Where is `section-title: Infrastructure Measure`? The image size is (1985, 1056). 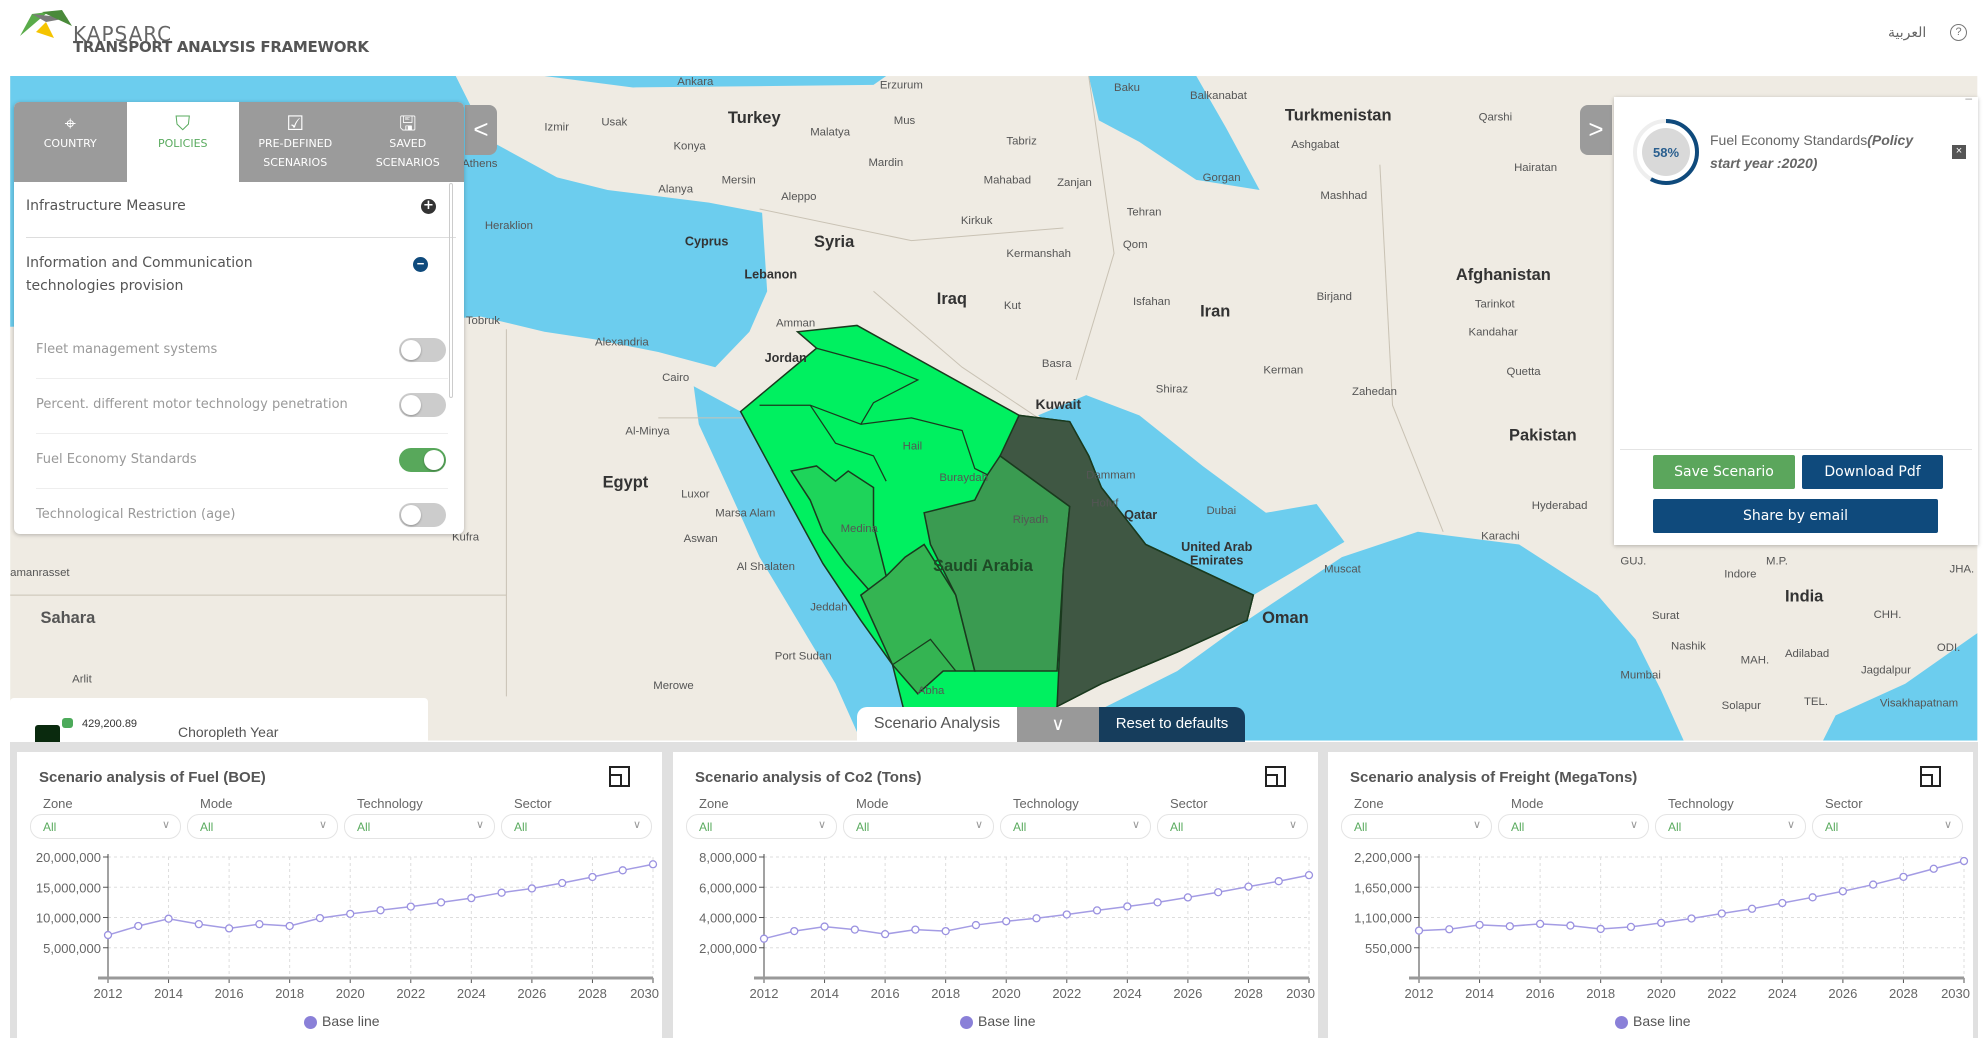
section-title: Infrastructure Measure is located at coordinates (106, 206).